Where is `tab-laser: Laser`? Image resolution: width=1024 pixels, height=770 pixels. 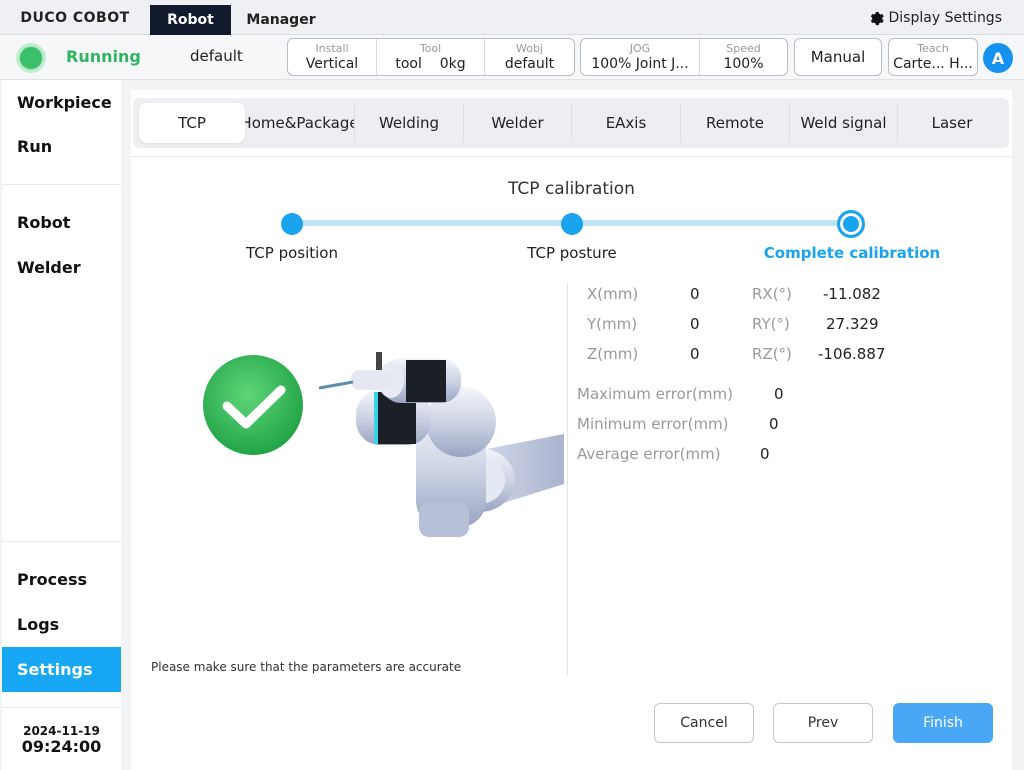 tab-laser: Laser is located at coordinates (952, 123).